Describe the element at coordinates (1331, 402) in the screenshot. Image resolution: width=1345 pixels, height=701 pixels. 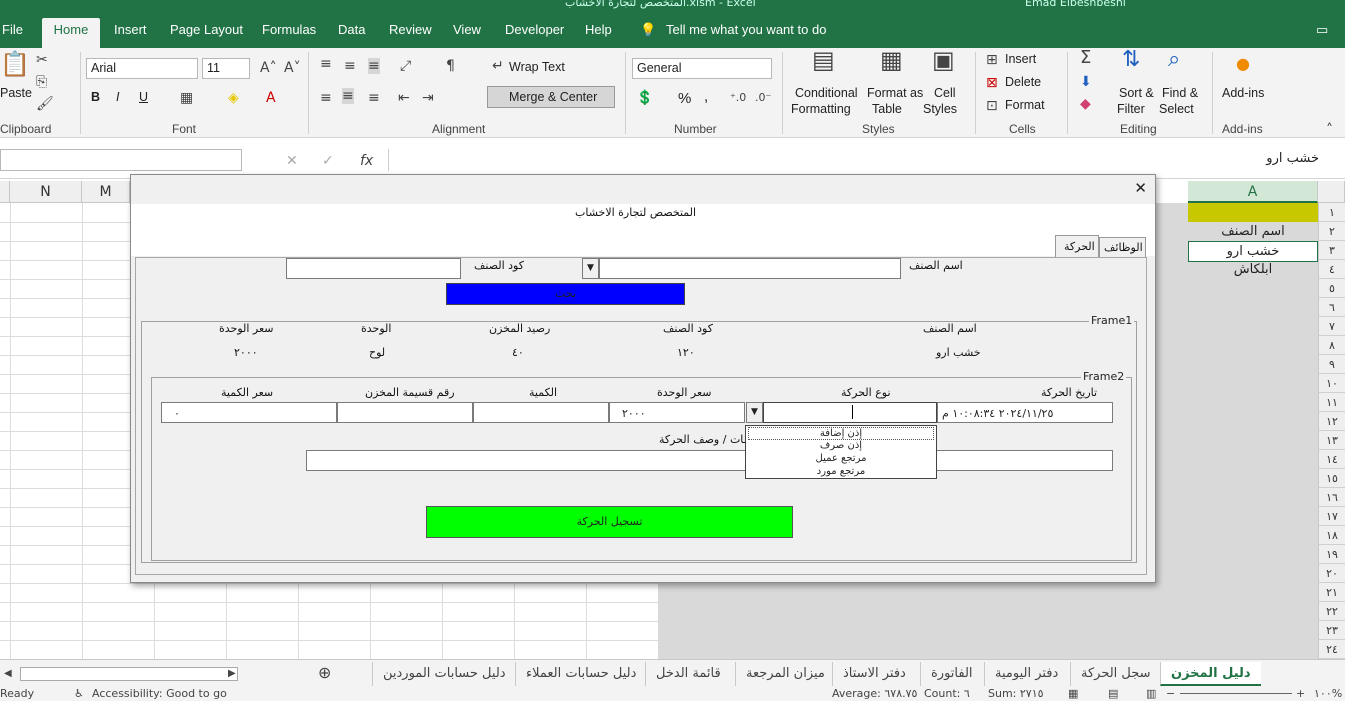
I see `row-header: ١١` at that location.